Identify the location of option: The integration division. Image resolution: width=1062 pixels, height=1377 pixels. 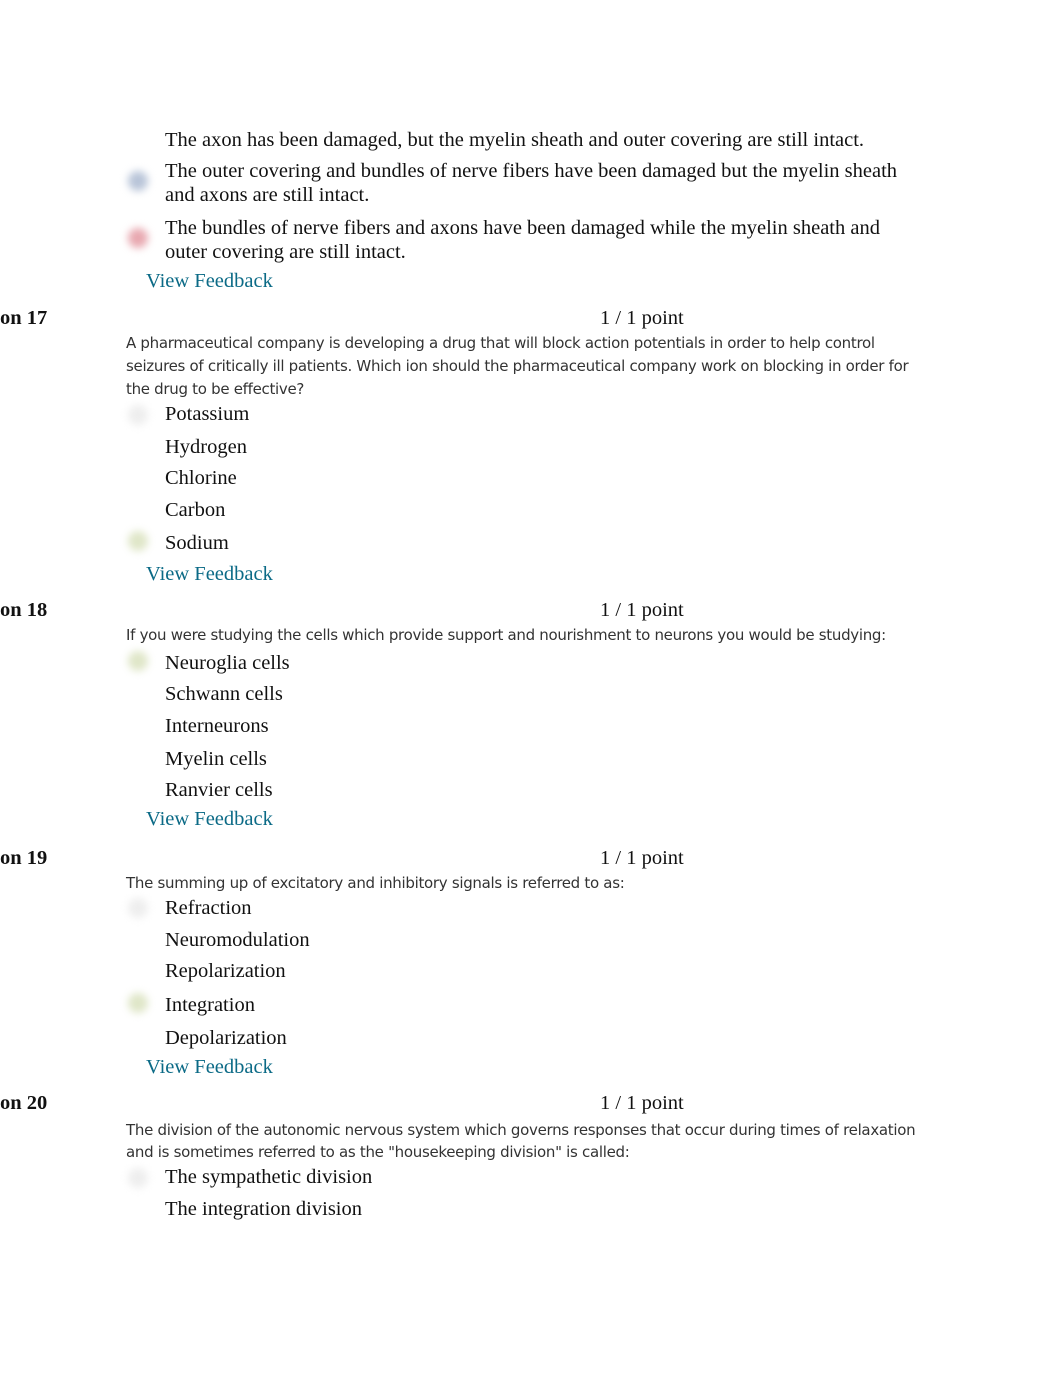
(263, 1209).